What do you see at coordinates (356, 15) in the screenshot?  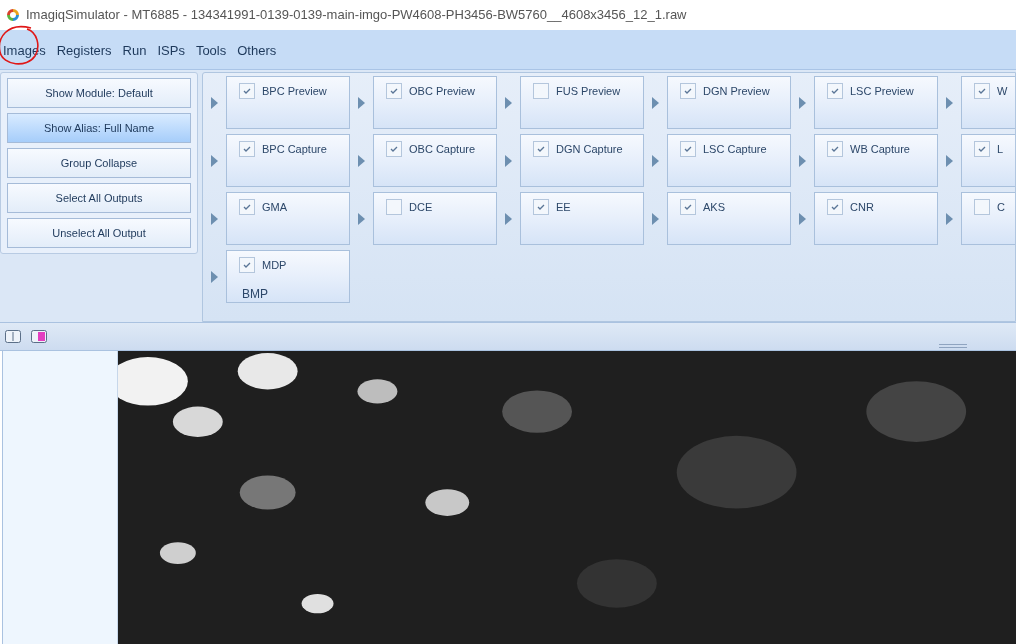 I see `window-title: ImagiqSimulator - MT6885 - 134341991-0139-0139-main-imgo-PW4608-PH3456-BW5760__4608x3456_12_1.raw` at bounding box center [356, 15].